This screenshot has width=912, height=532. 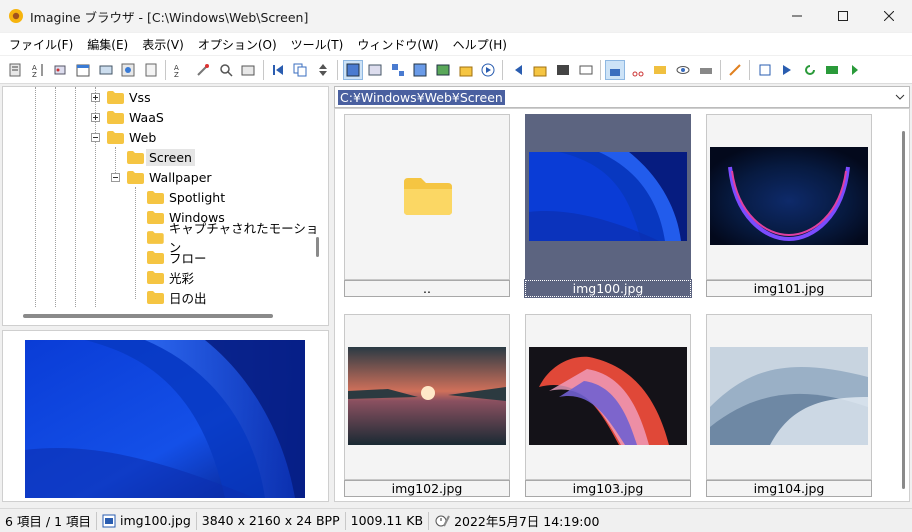 What do you see at coordinates (180, 70) in the screenshot?
I see `sort-az-alt-icon: AZ` at bounding box center [180, 70].